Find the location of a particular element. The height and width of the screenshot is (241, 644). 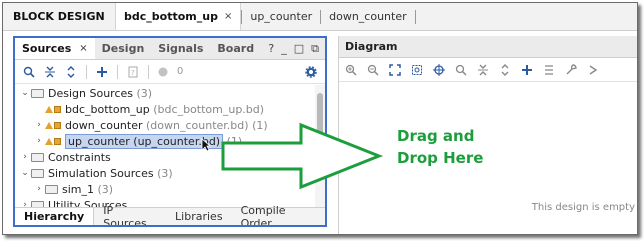

tab-ip-sources: IP Sources is located at coordinates (130, 215).